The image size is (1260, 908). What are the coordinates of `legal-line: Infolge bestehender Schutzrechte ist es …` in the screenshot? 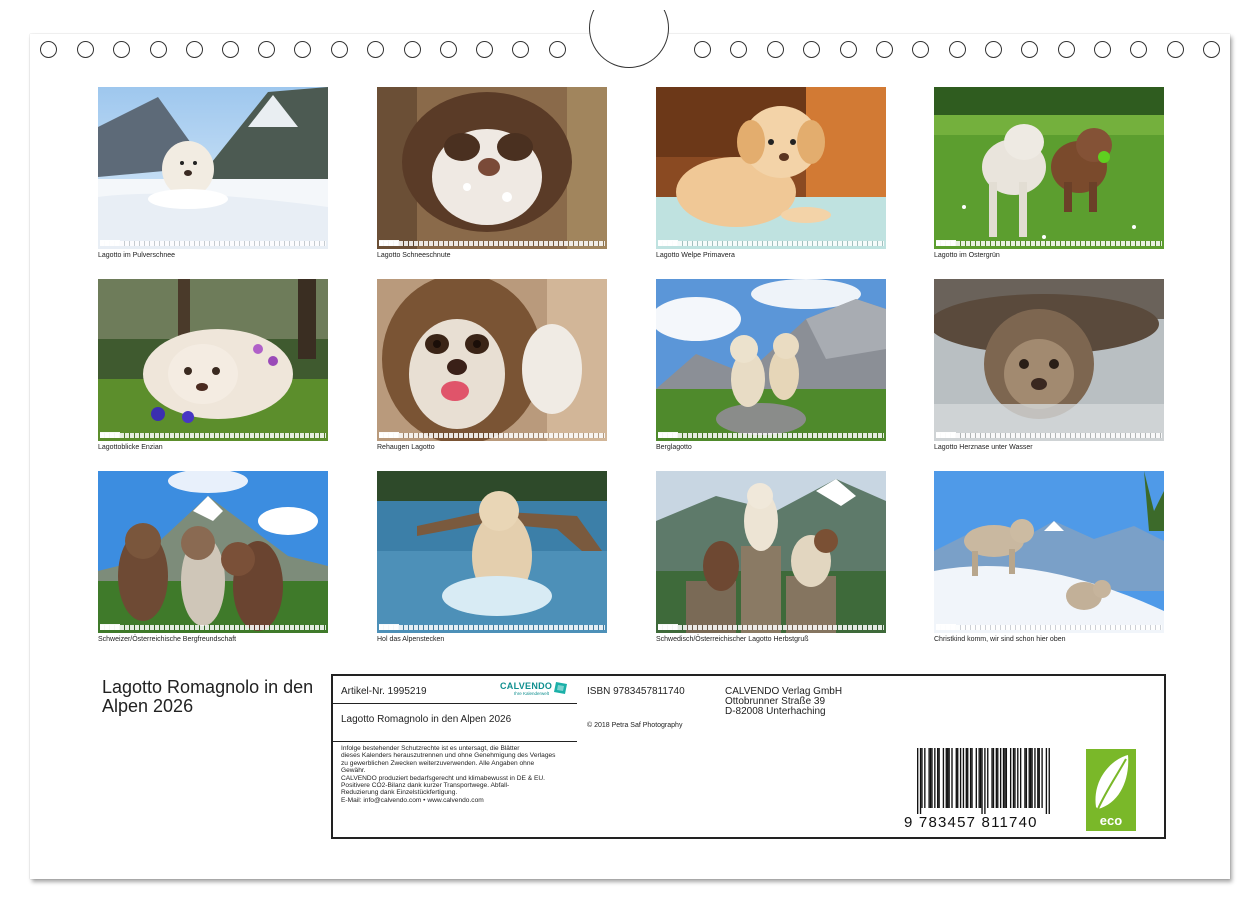 It's located at (430, 748).